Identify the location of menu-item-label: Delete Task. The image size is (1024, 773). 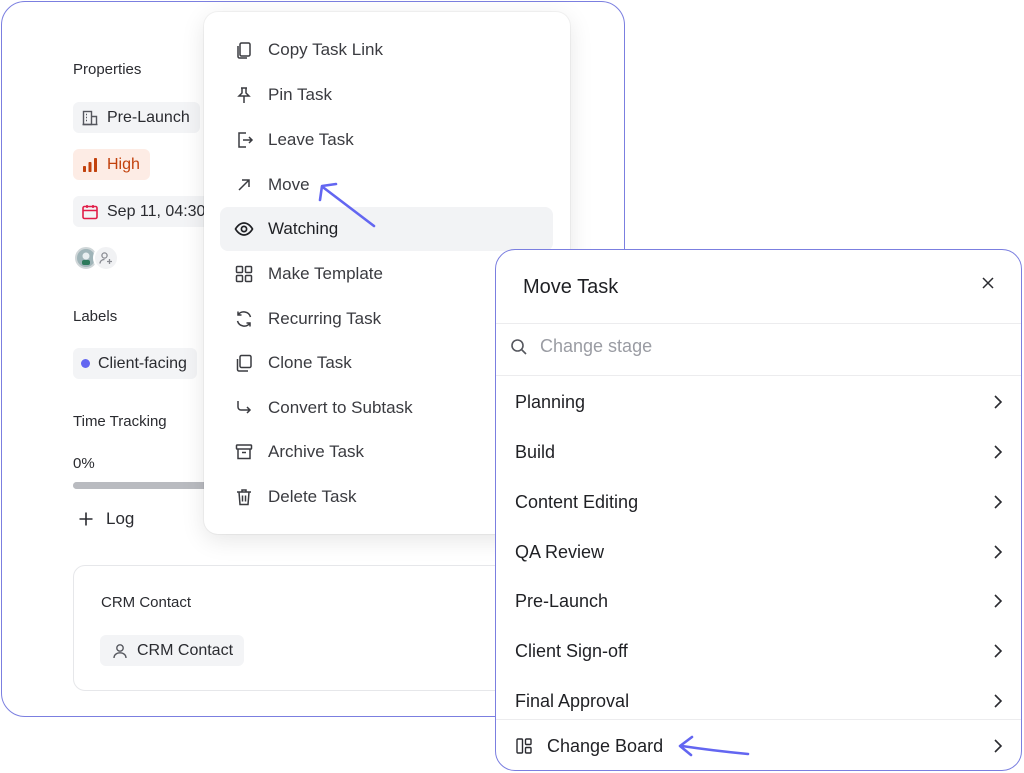
(312, 496).